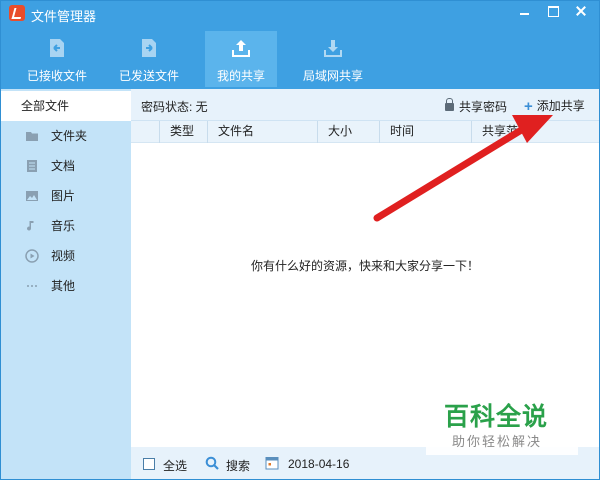 This screenshot has width=600, height=480. What do you see at coordinates (32, 136) in the screenshot?
I see `folder-icon` at bounding box center [32, 136].